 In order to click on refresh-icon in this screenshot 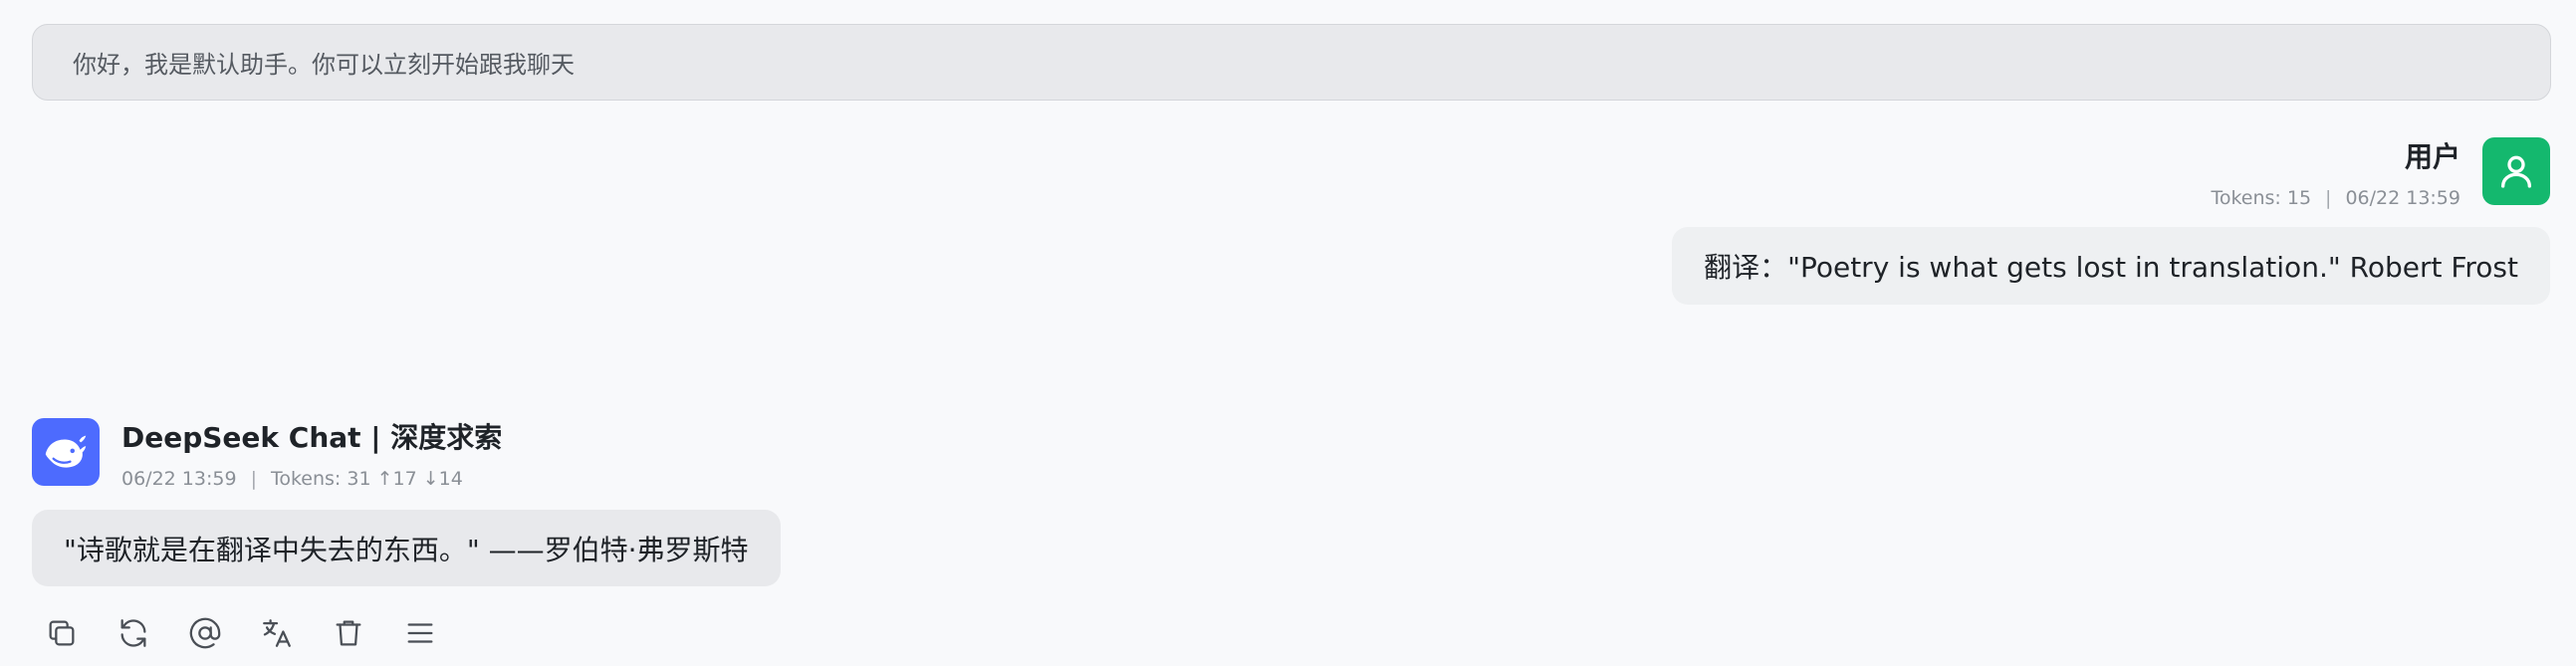, I will do `click(133, 633)`.